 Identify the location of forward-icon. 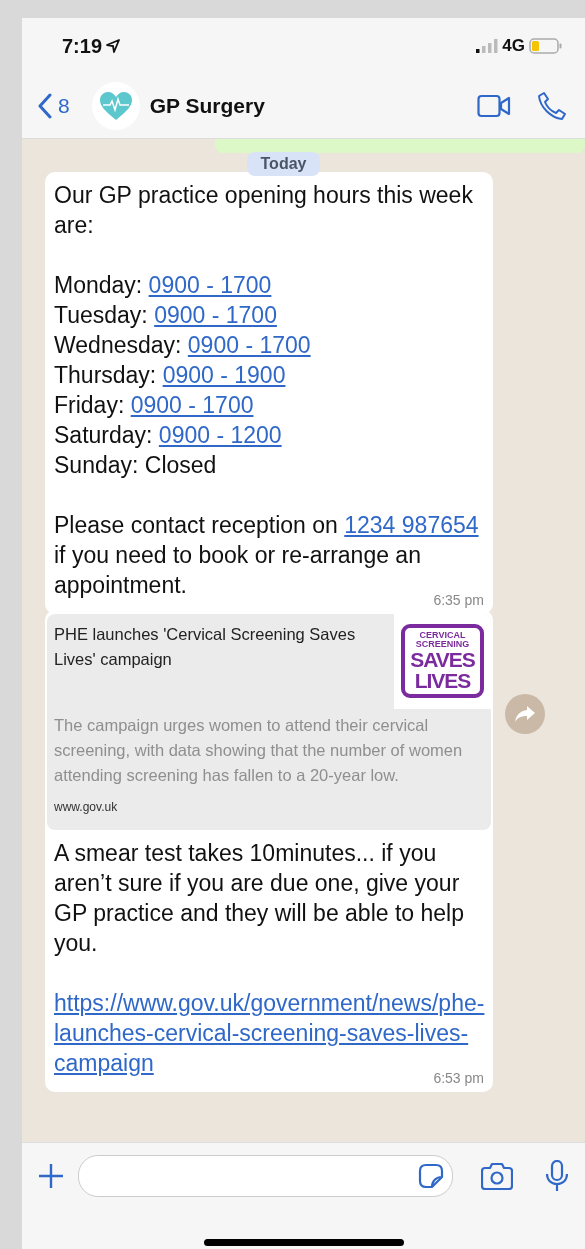
(525, 713).